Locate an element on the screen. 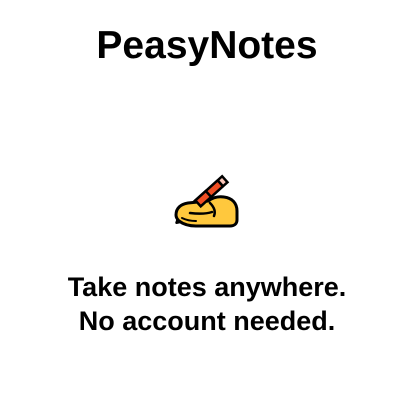 This screenshot has width=414, height=408. tagline-line-2: No account needed. is located at coordinates (207, 321).